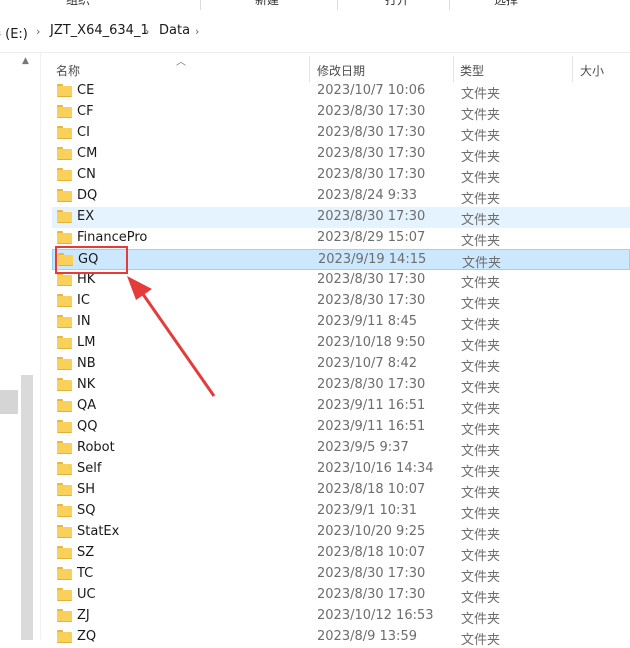  What do you see at coordinates (176, 341) in the screenshot?
I see `arrow-shaft` at bounding box center [176, 341].